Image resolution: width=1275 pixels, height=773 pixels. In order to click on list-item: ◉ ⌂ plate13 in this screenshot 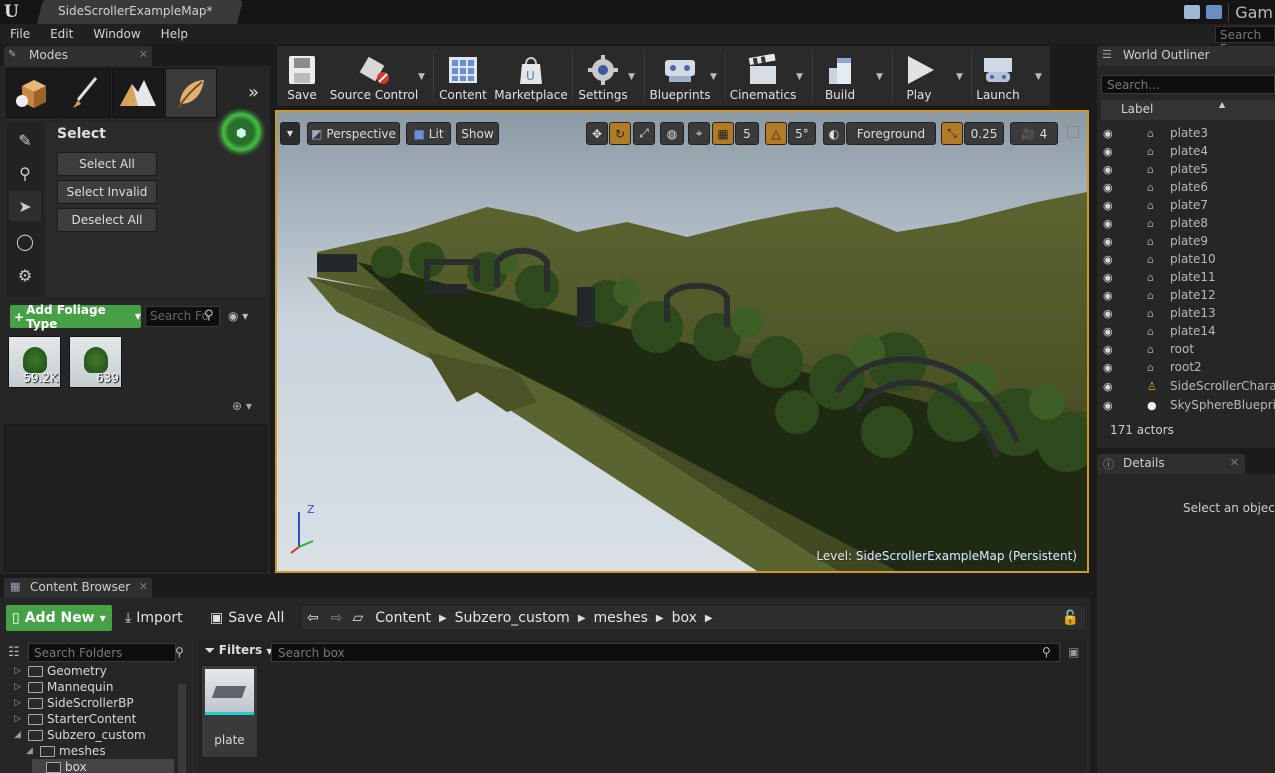, I will do `click(1188, 313)`.